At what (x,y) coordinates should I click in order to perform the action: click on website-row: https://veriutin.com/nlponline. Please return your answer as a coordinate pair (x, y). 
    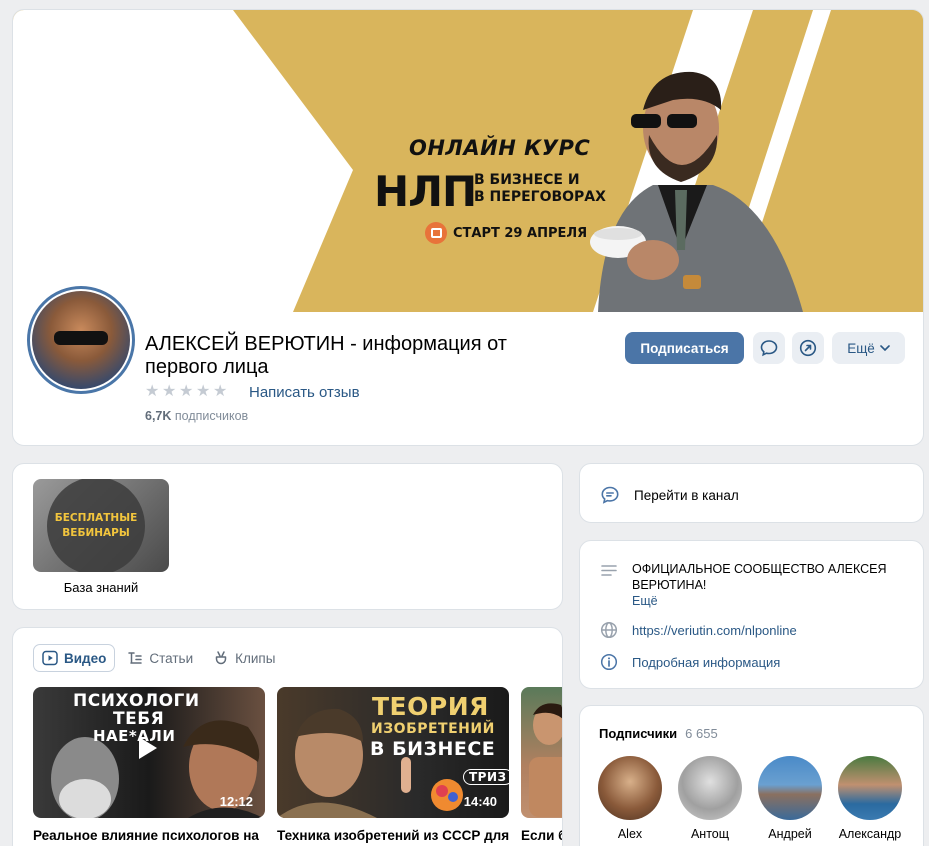
    Looking at the image, I should click on (698, 630).